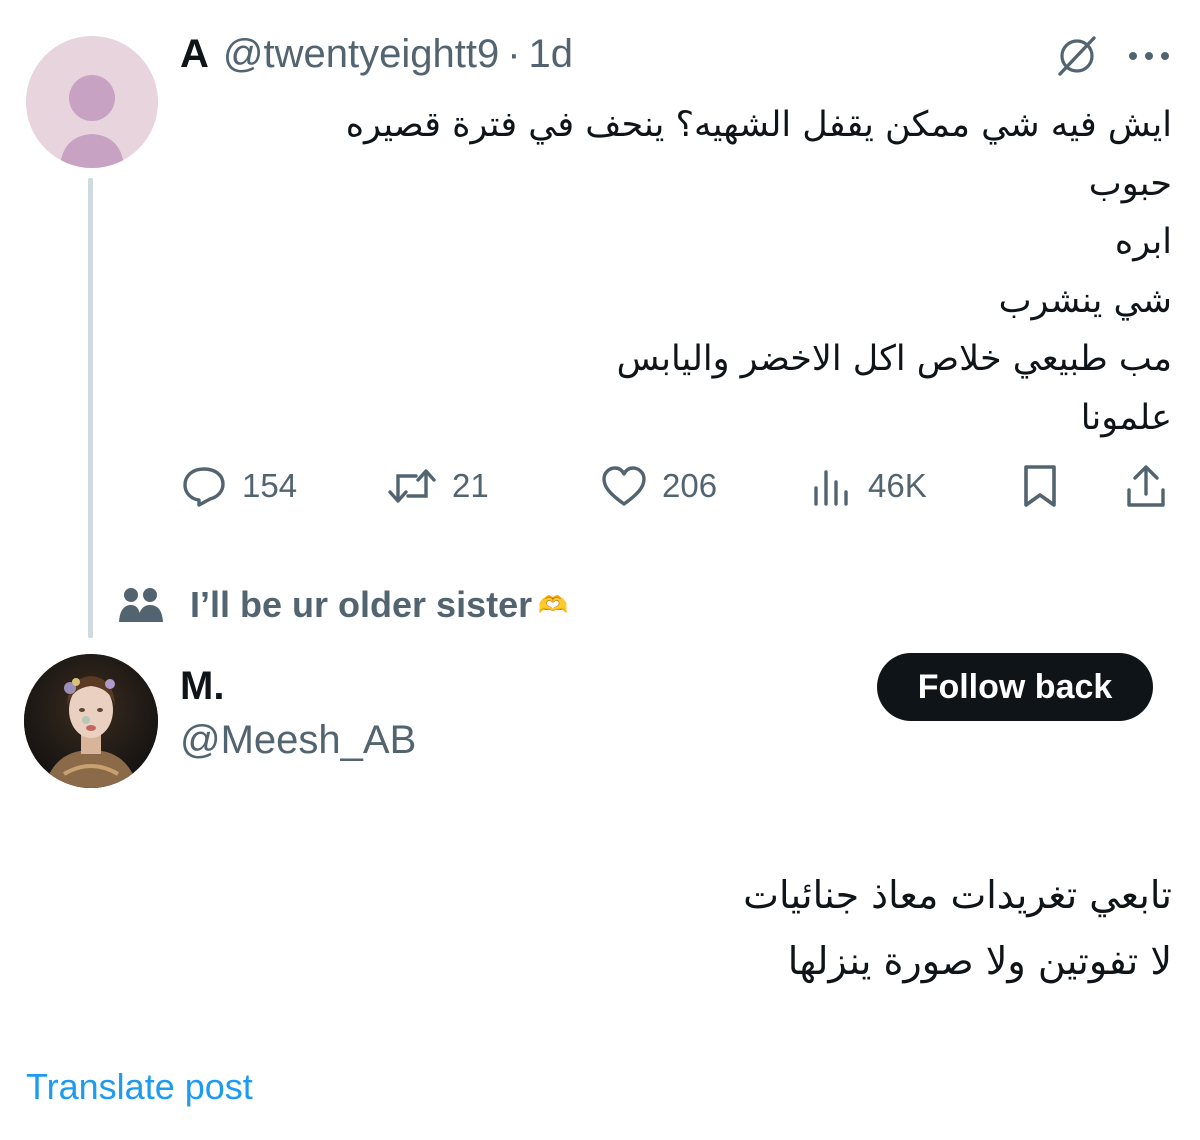 The image size is (1200, 1140). I want to click on repost-icon, so click(412, 486).